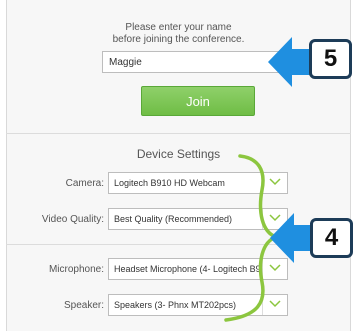  I want to click on step-5-callout: 5, so click(330, 59).